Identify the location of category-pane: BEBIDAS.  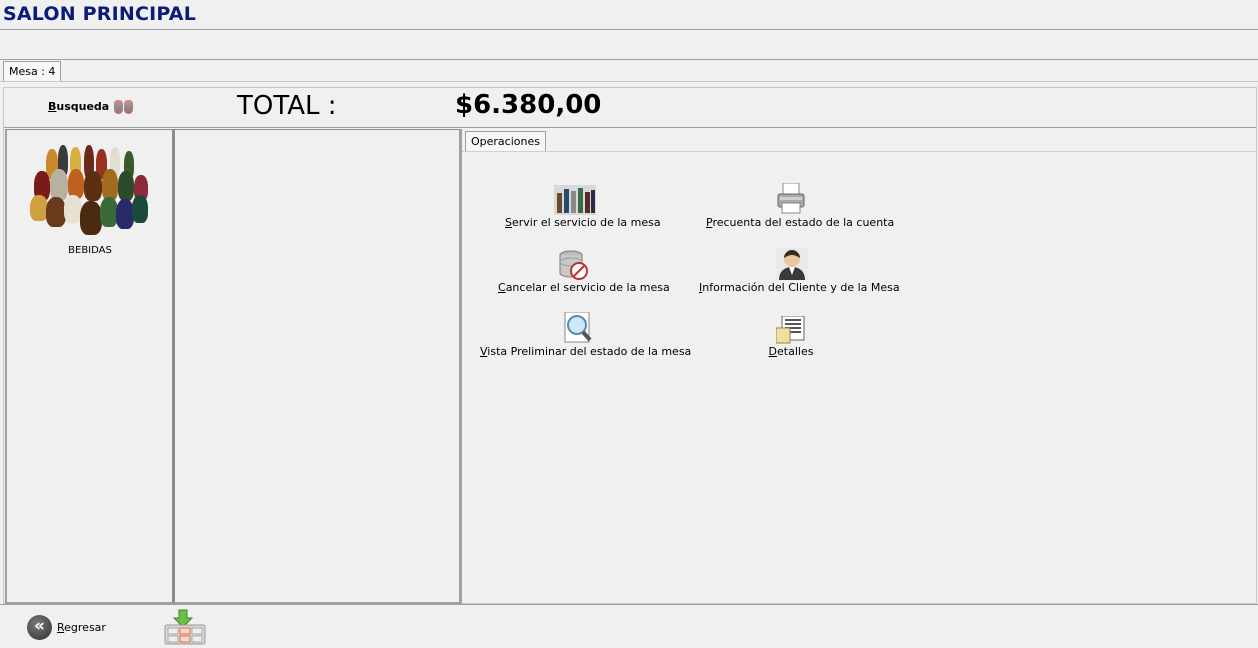
(89, 366).